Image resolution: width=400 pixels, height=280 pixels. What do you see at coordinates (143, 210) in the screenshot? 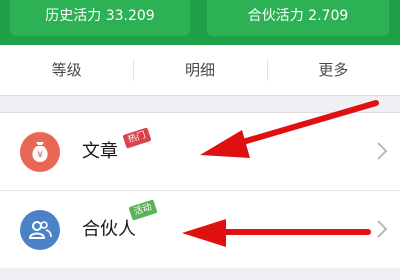
I see `activity-badge: 活动` at bounding box center [143, 210].